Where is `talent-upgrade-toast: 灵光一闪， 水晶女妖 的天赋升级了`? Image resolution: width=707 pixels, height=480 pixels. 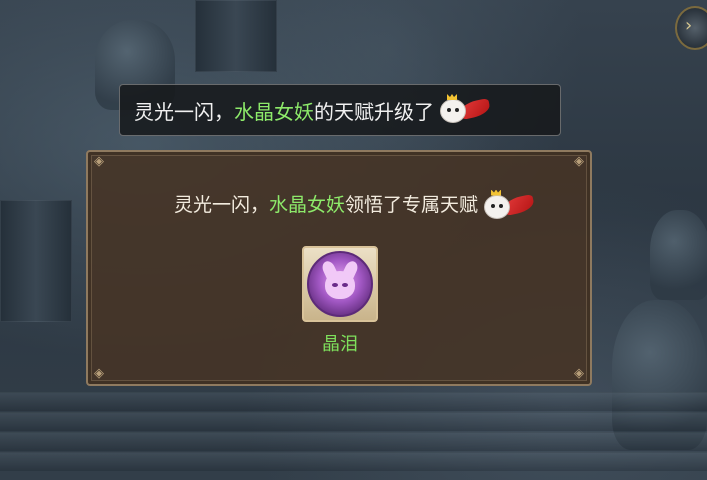
talent-upgrade-toast: 灵光一闪， 水晶女妖 的天赋升级了 is located at coordinates (340, 110).